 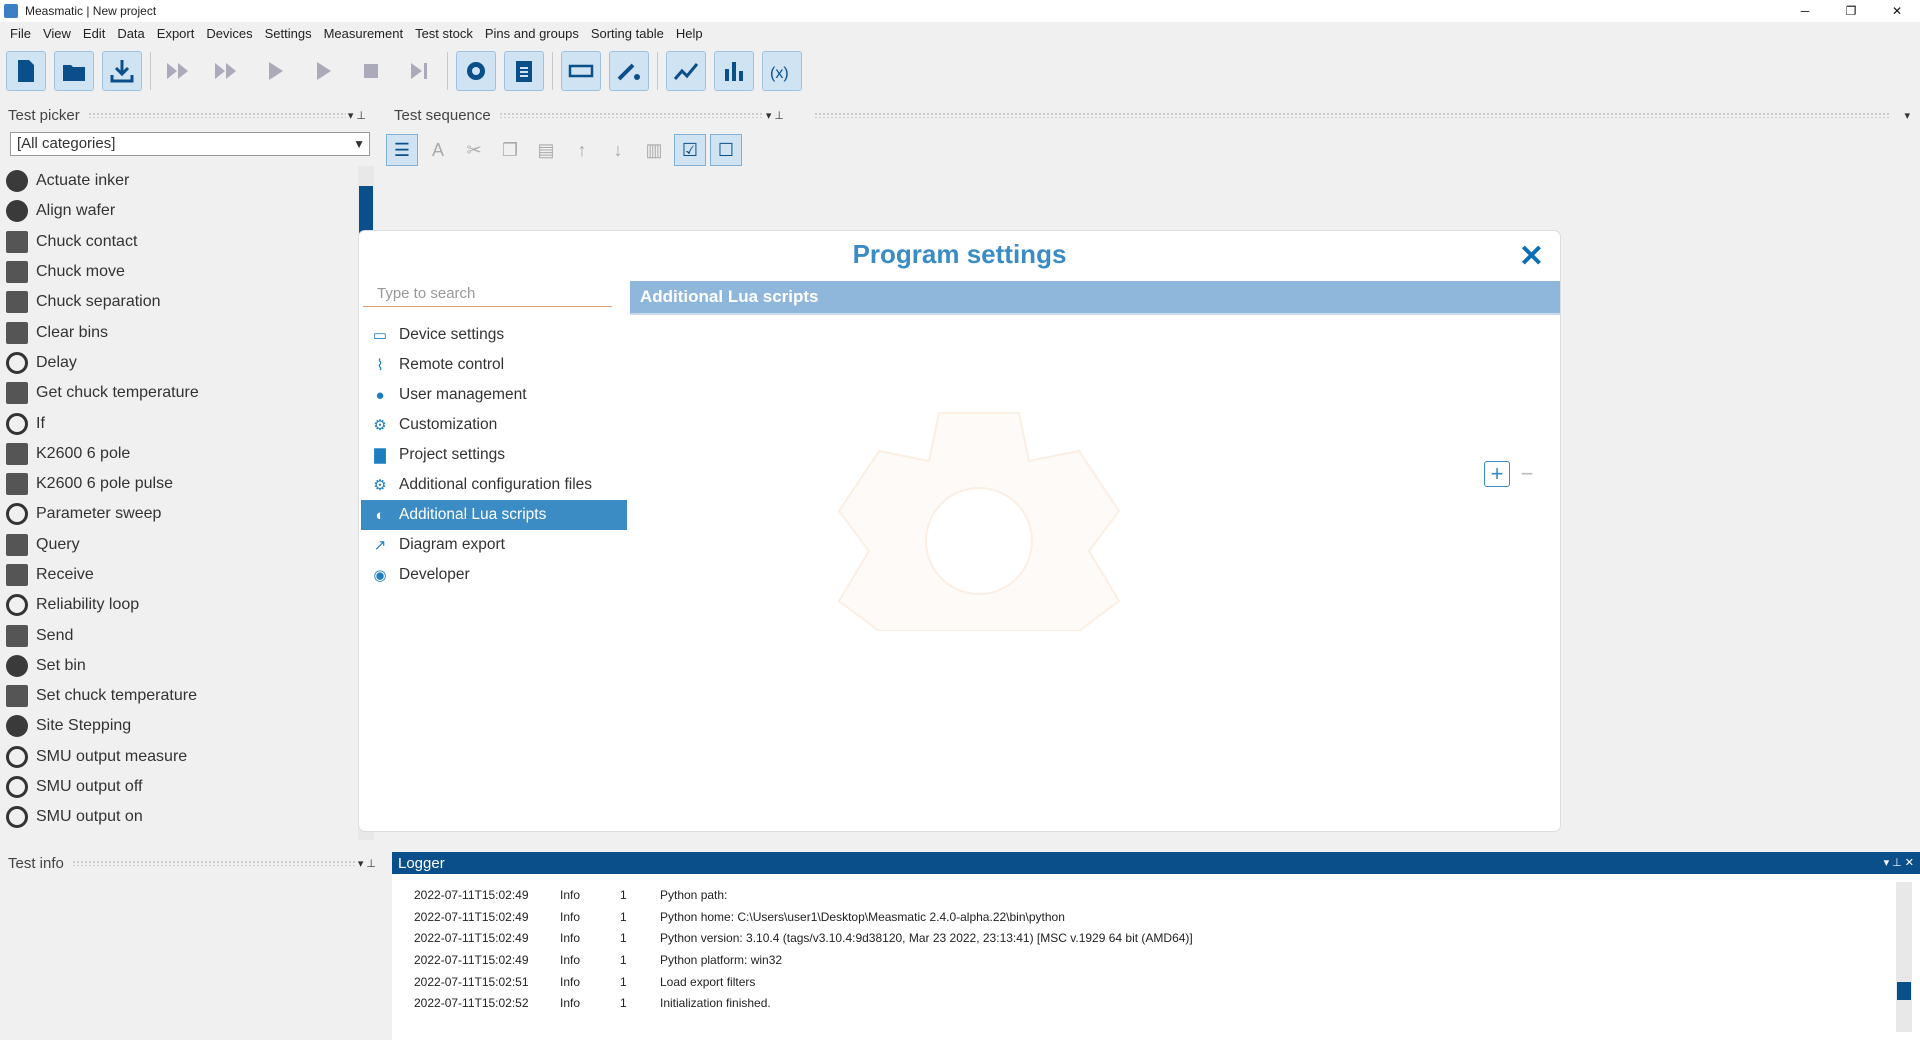 What do you see at coordinates (229, 33) in the screenshot?
I see `menu-devices: Devices` at bounding box center [229, 33].